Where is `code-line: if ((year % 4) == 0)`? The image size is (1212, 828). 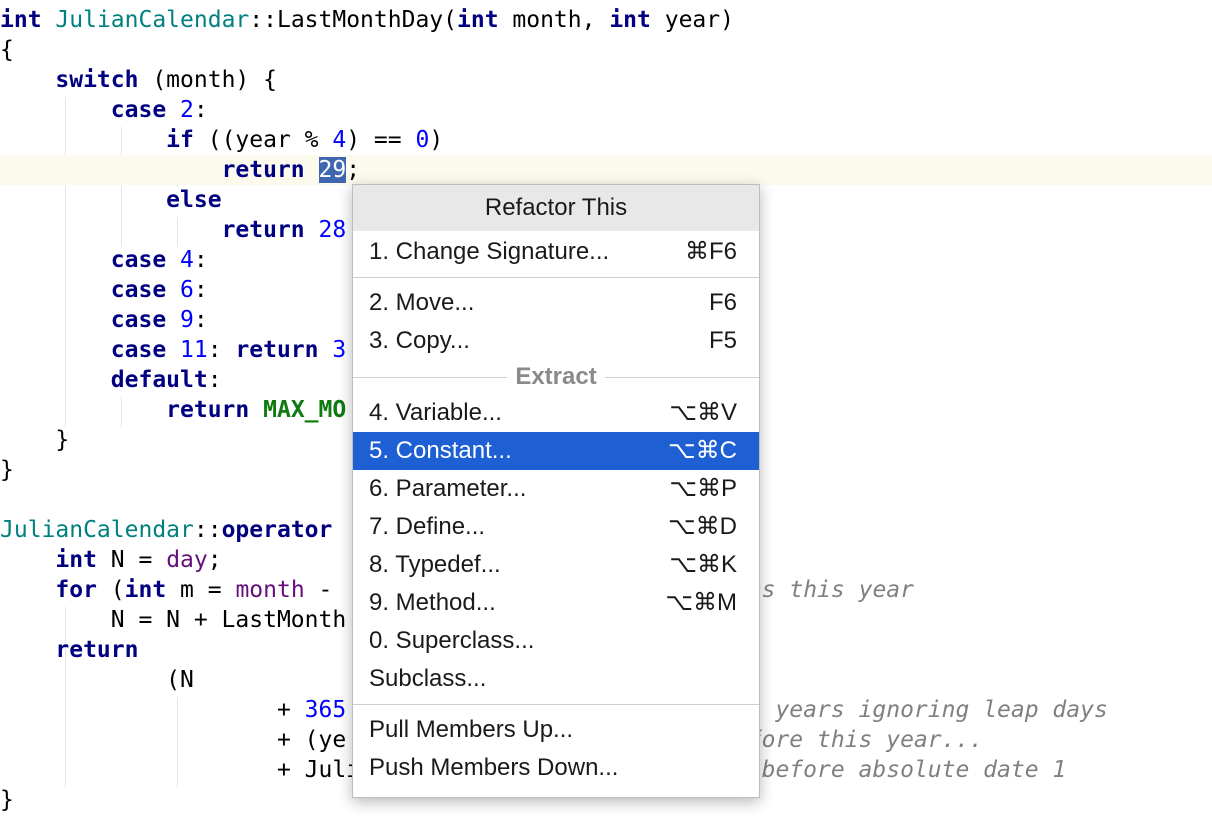
code-line: if ((year % 4) == 0) is located at coordinates (606, 140).